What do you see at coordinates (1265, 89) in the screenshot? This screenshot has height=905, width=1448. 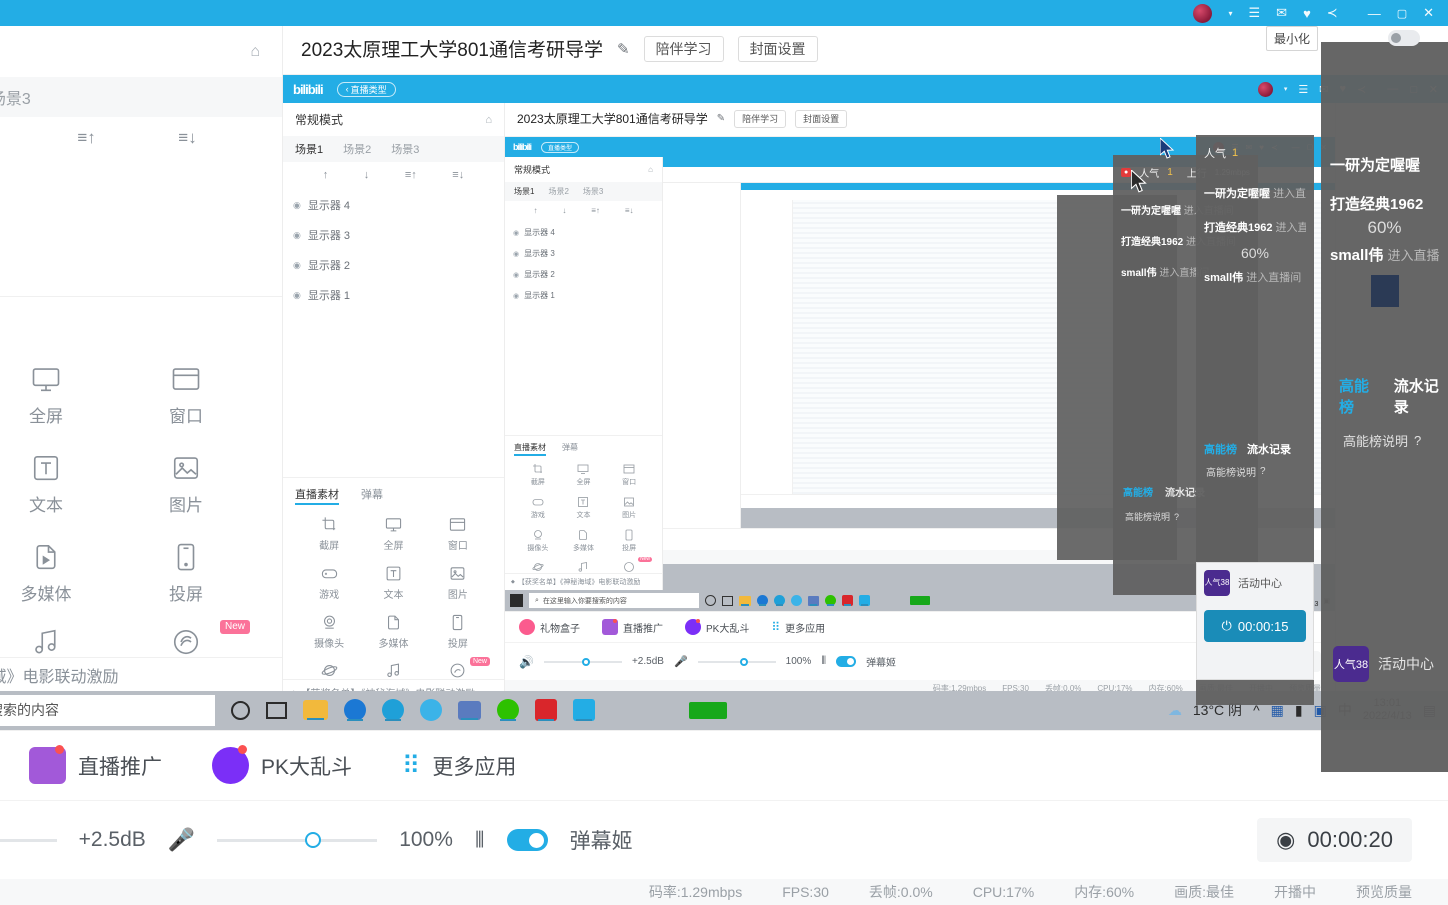 I see `avatar` at bounding box center [1265, 89].